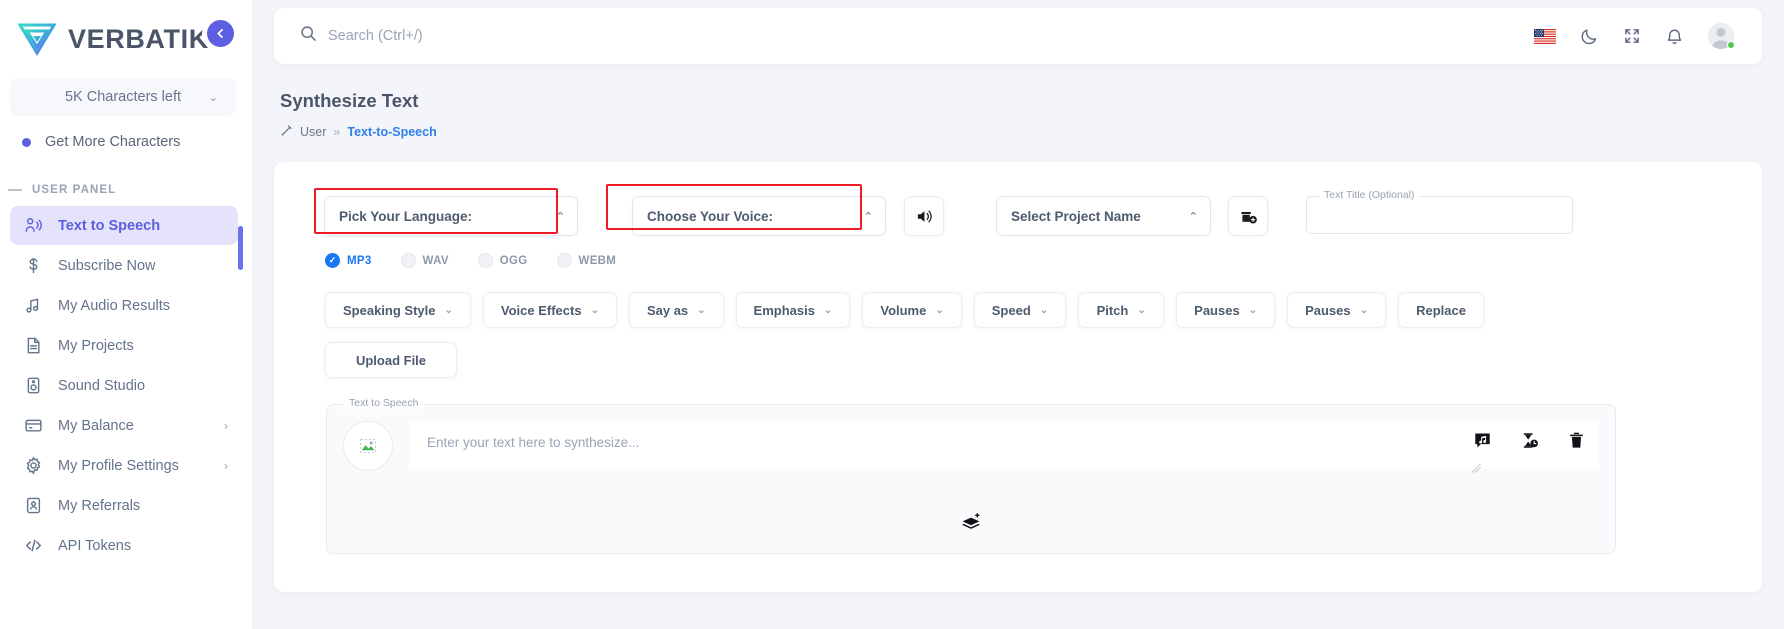 Image resolution: width=1784 pixels, height=629 pixels. I want to click on tool-say-as: Say as ⌄, so click(676, 310).